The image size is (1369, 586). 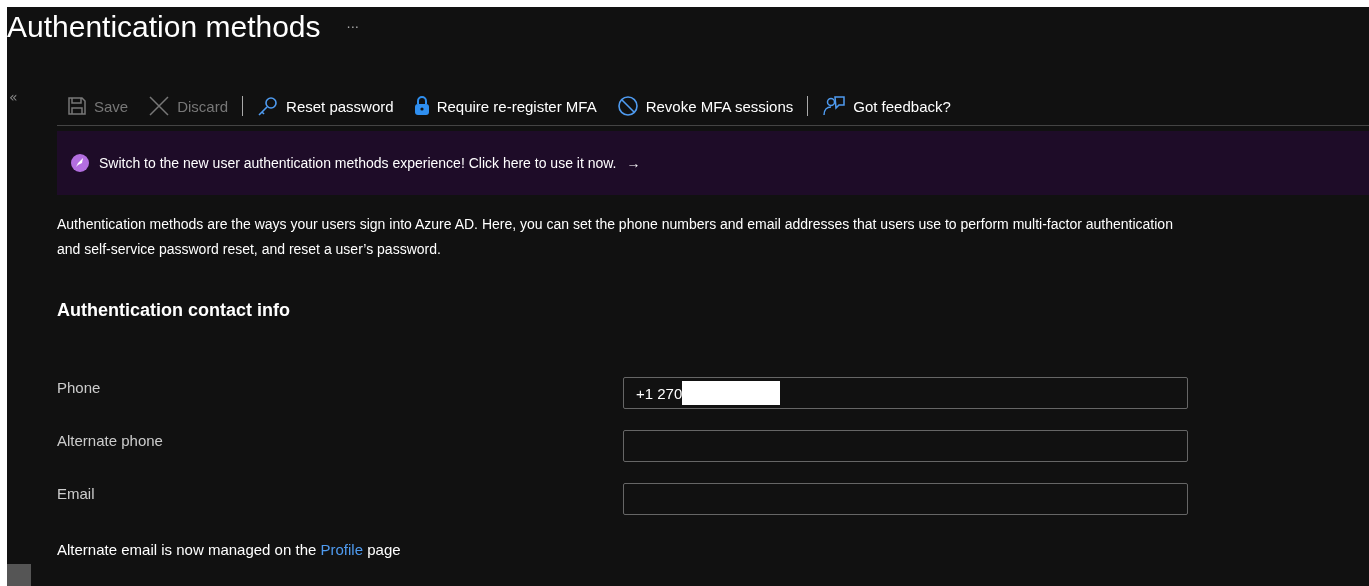 What do you see at coordinates (705, 106) in the screenshot?
I see `toolbar-button: Revoke MFA sessions` at bounding box center [705, 106].